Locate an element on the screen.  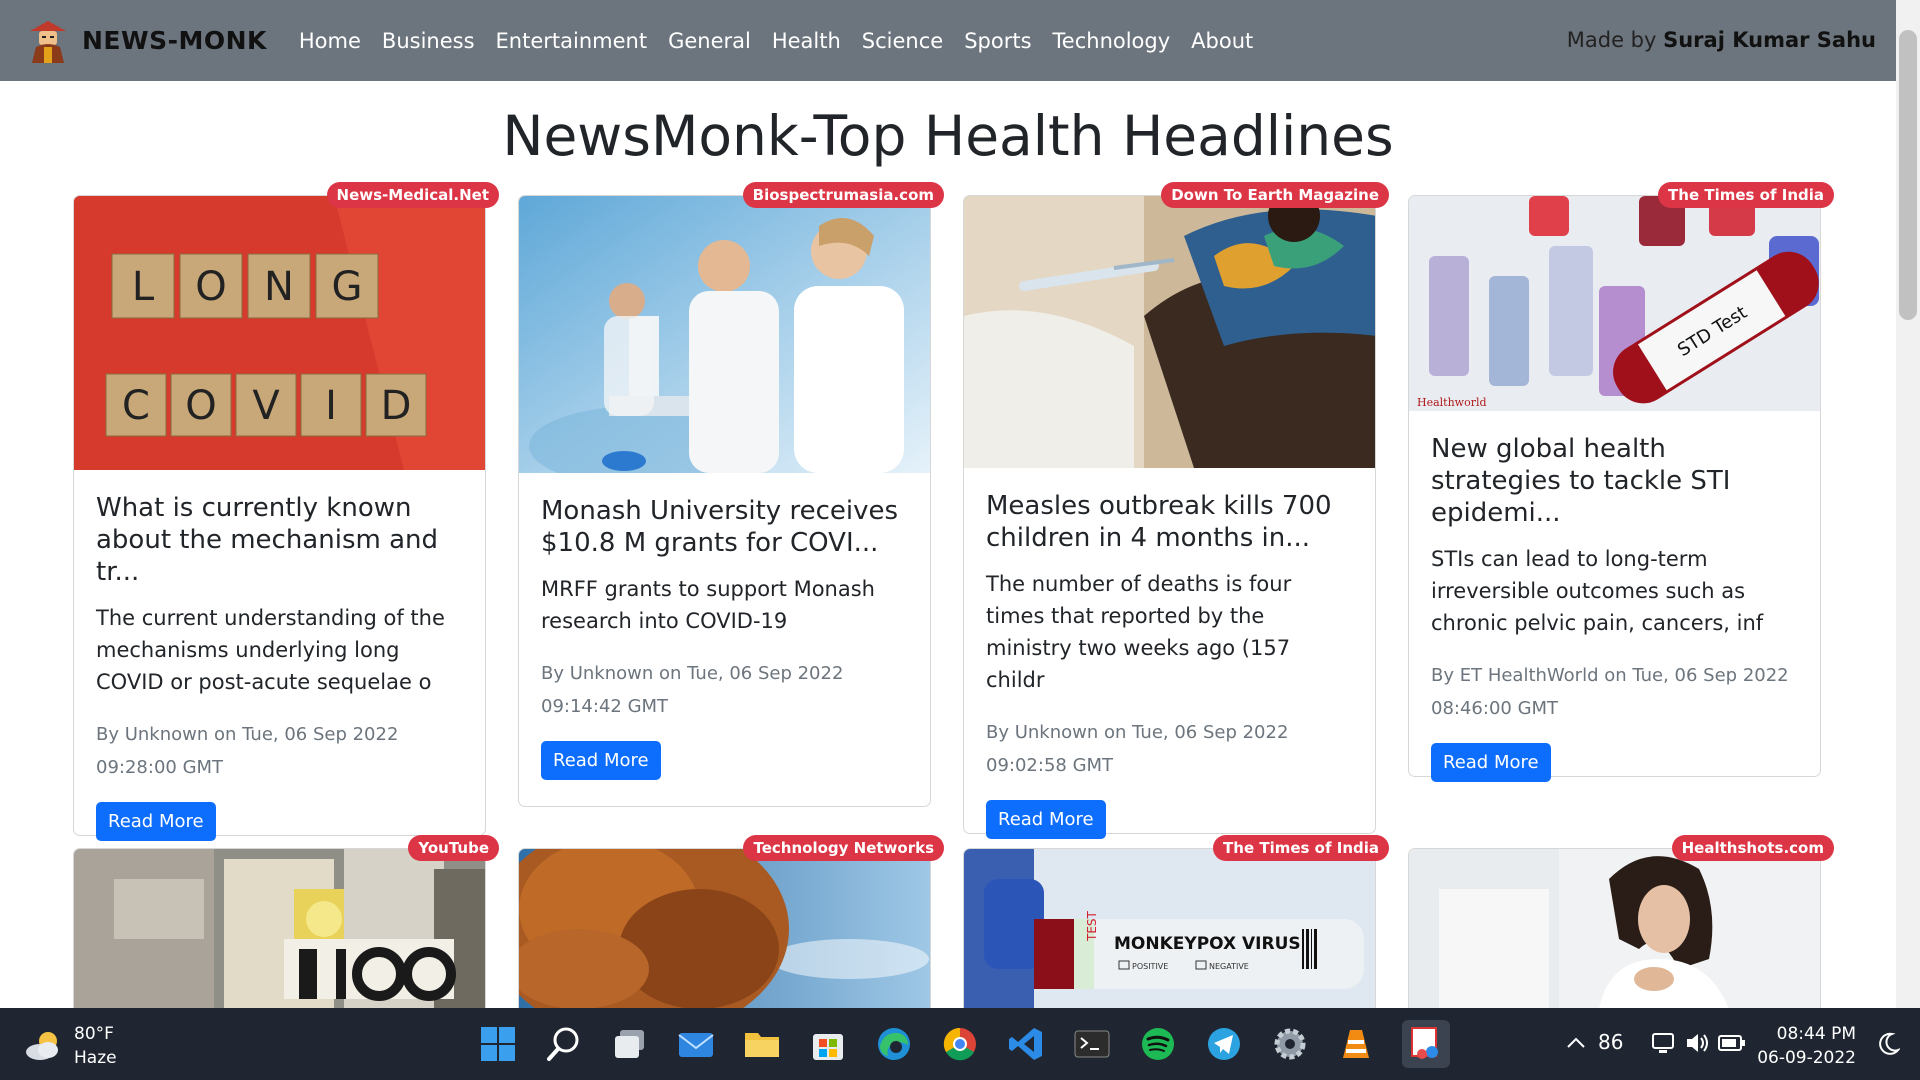
settings-gear-icon is located at coordinates (1290, 1044).